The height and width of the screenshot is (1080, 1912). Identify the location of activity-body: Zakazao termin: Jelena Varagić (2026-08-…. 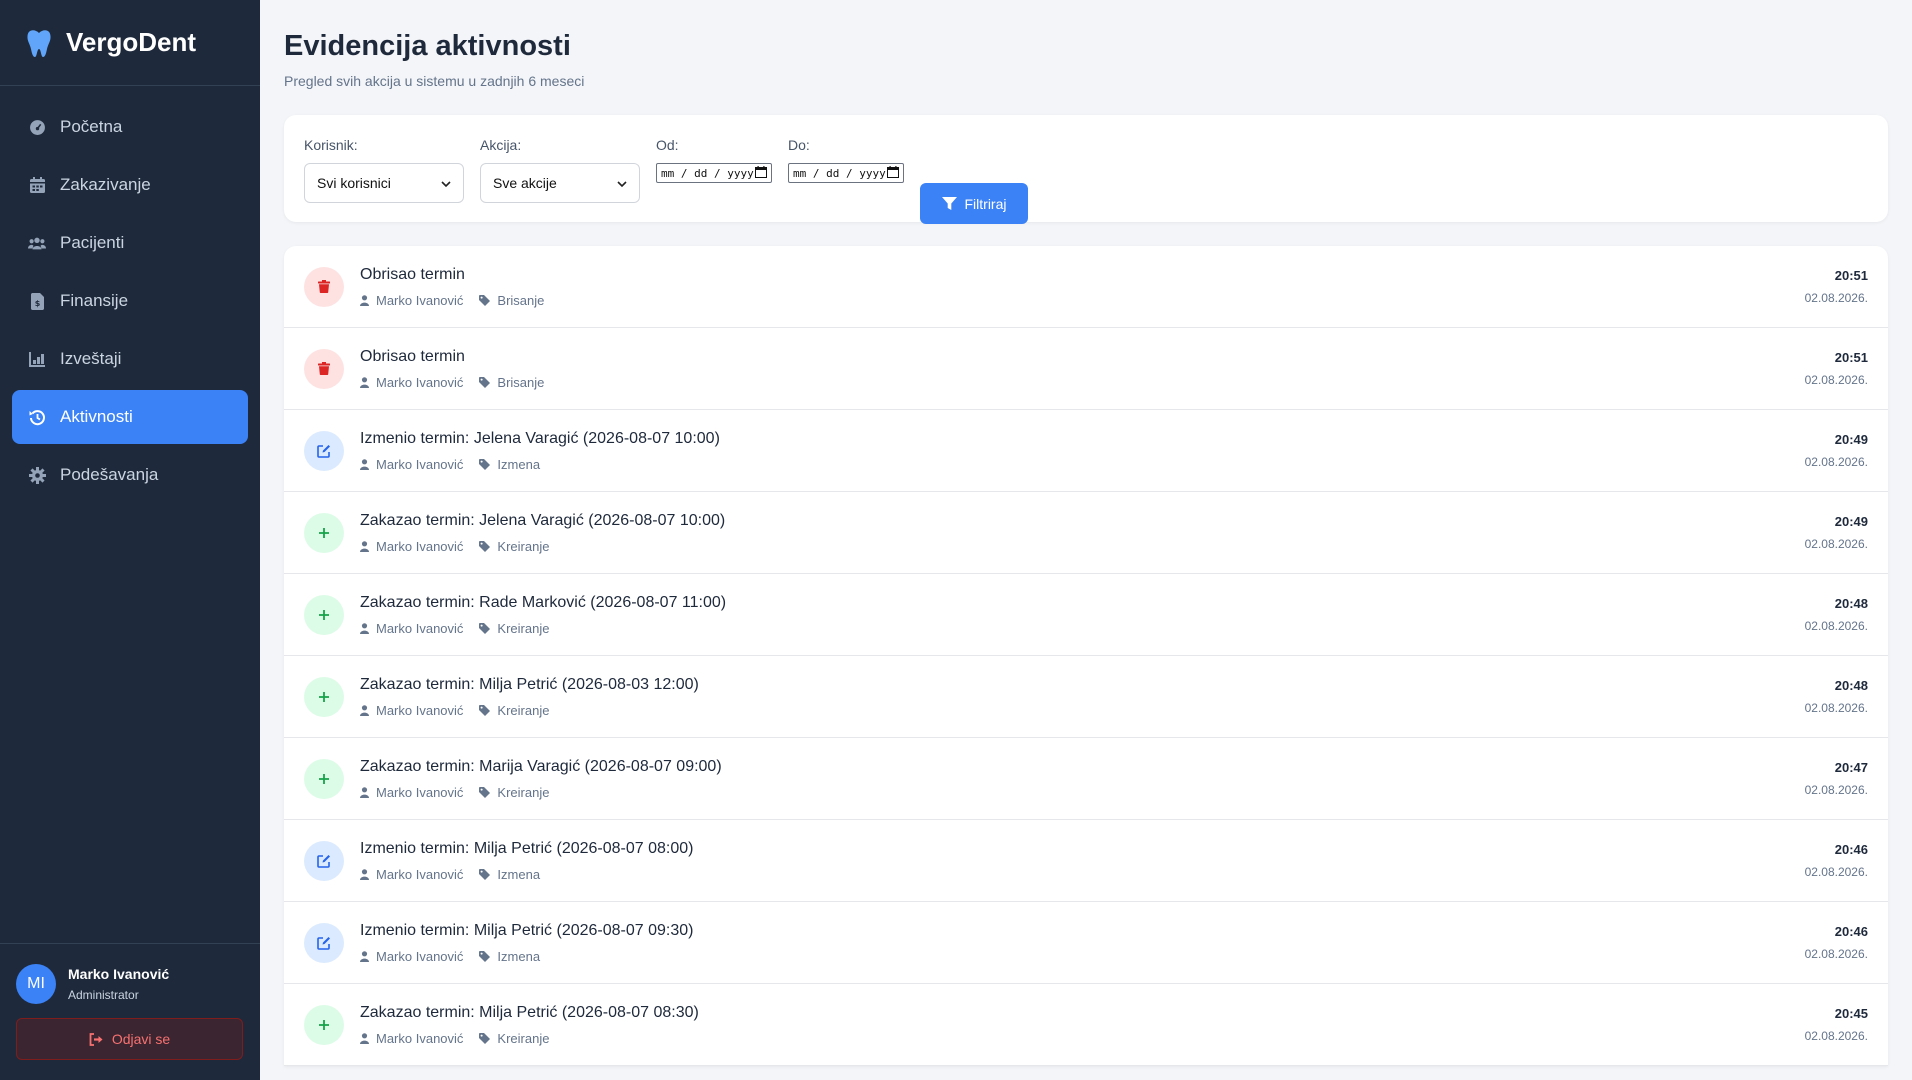
(1082, 533).